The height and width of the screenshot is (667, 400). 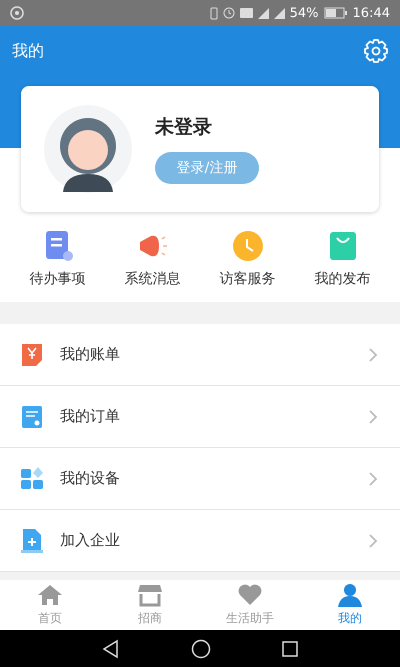 I want to click on settings-icon, so click(x=376, y=51).